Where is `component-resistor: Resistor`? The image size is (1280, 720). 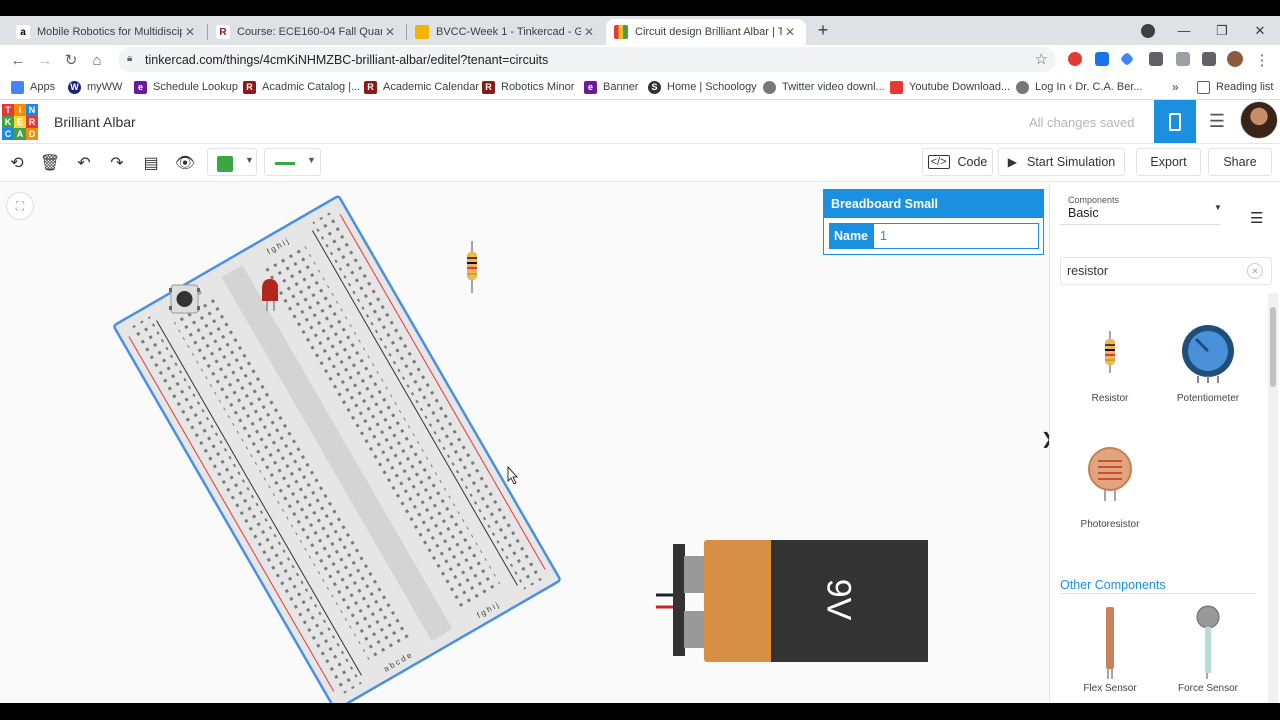
component-resistor: Resistor is located at coordinates (1110, 371).